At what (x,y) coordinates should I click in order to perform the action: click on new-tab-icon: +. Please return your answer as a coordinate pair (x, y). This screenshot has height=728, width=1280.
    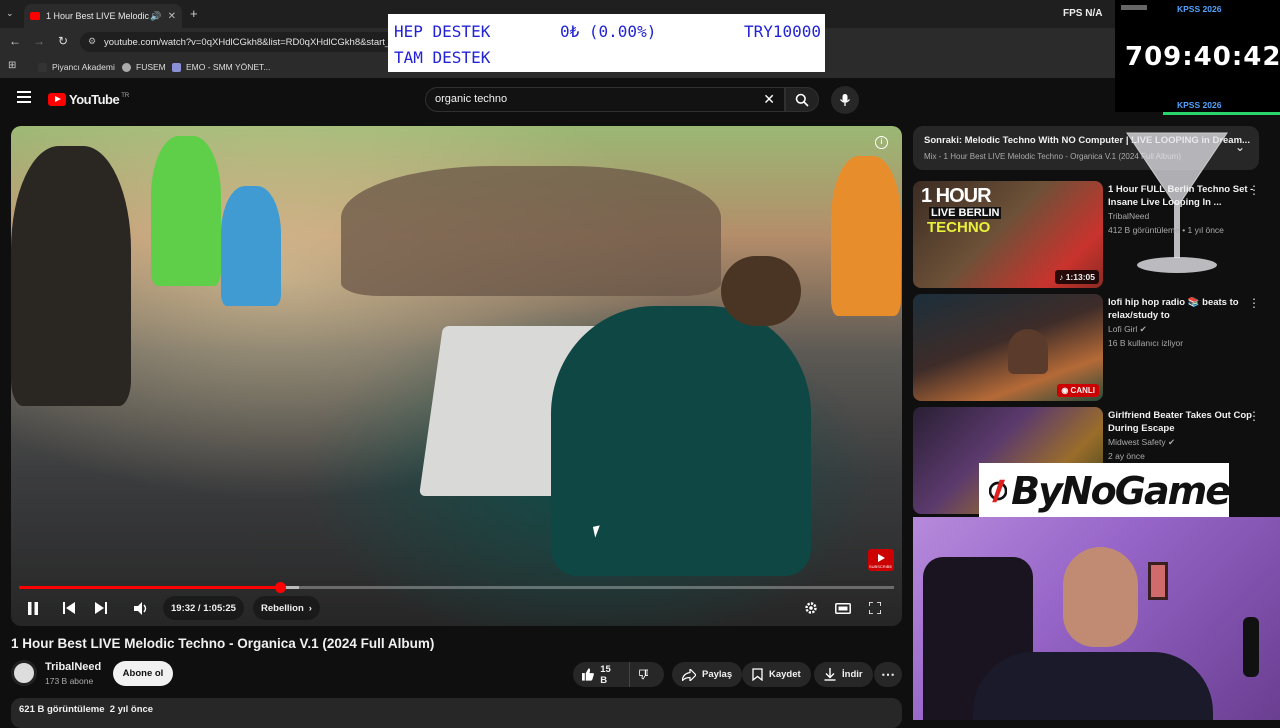
    Looking at the image, I should click on (194, 13).